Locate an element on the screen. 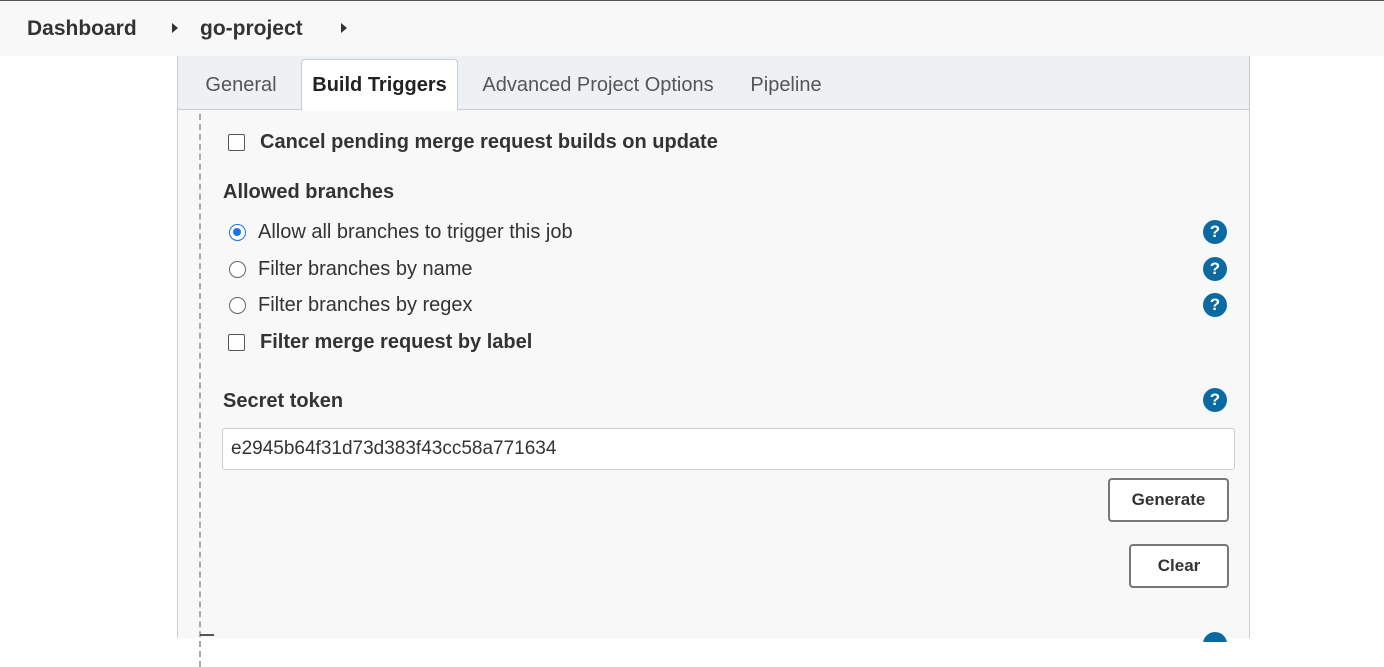 Image resolution: width=1384 pixels, height=667 pixels. tab-pipeline: Pipeline is located at coordinates (786, 85).